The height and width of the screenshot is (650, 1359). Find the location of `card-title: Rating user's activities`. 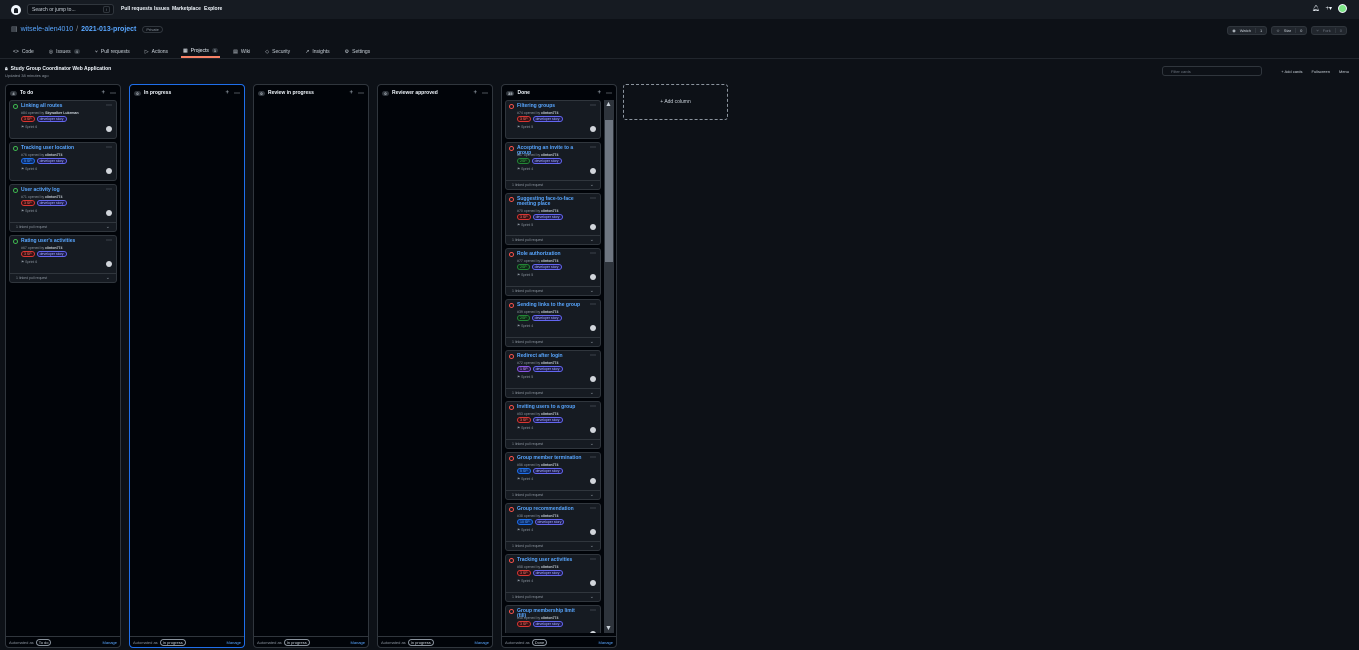

card-title: Rating user's activities is located at coordinates (59, 241).